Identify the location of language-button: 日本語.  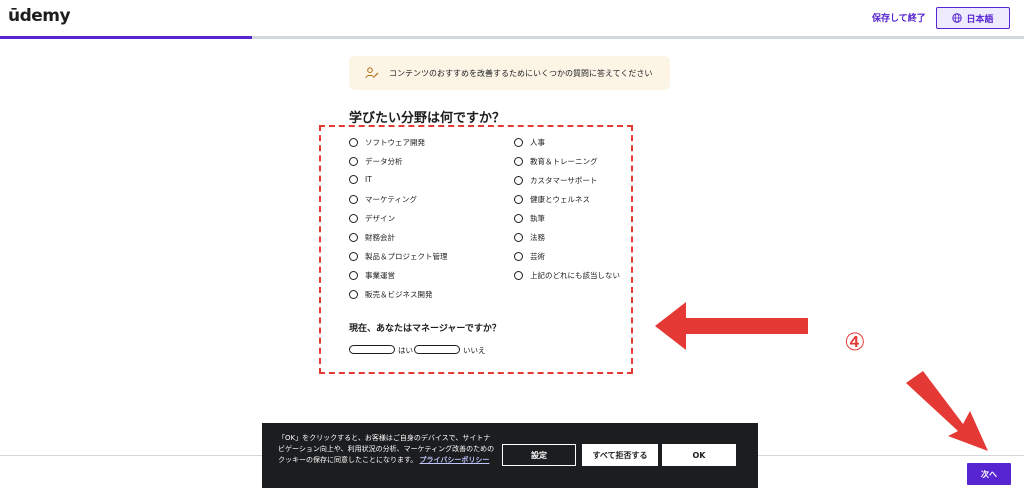
(973, 18).